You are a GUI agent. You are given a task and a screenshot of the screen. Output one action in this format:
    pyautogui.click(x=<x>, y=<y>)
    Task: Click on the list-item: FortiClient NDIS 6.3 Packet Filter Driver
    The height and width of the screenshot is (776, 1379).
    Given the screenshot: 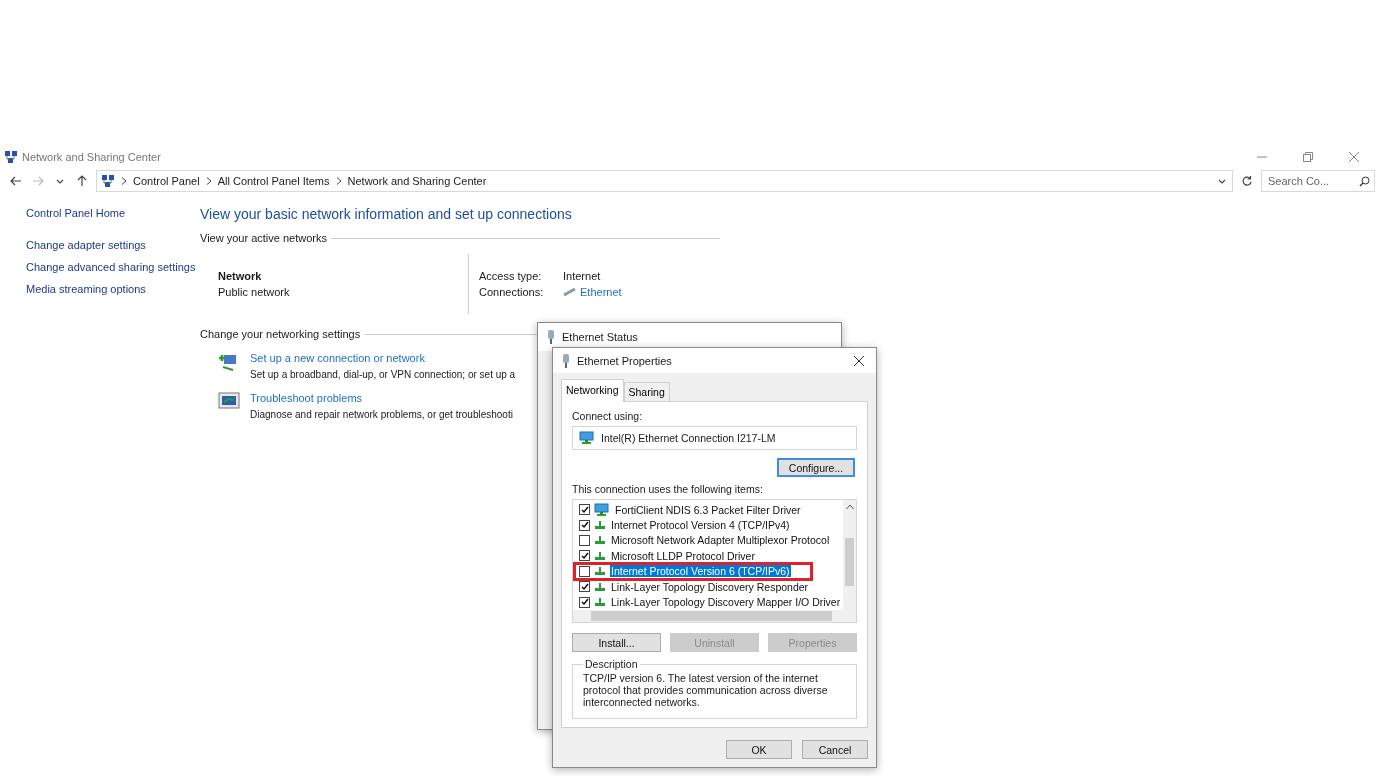 What is the action you would take?
    pyautogui.click(x=710, y=510)
    